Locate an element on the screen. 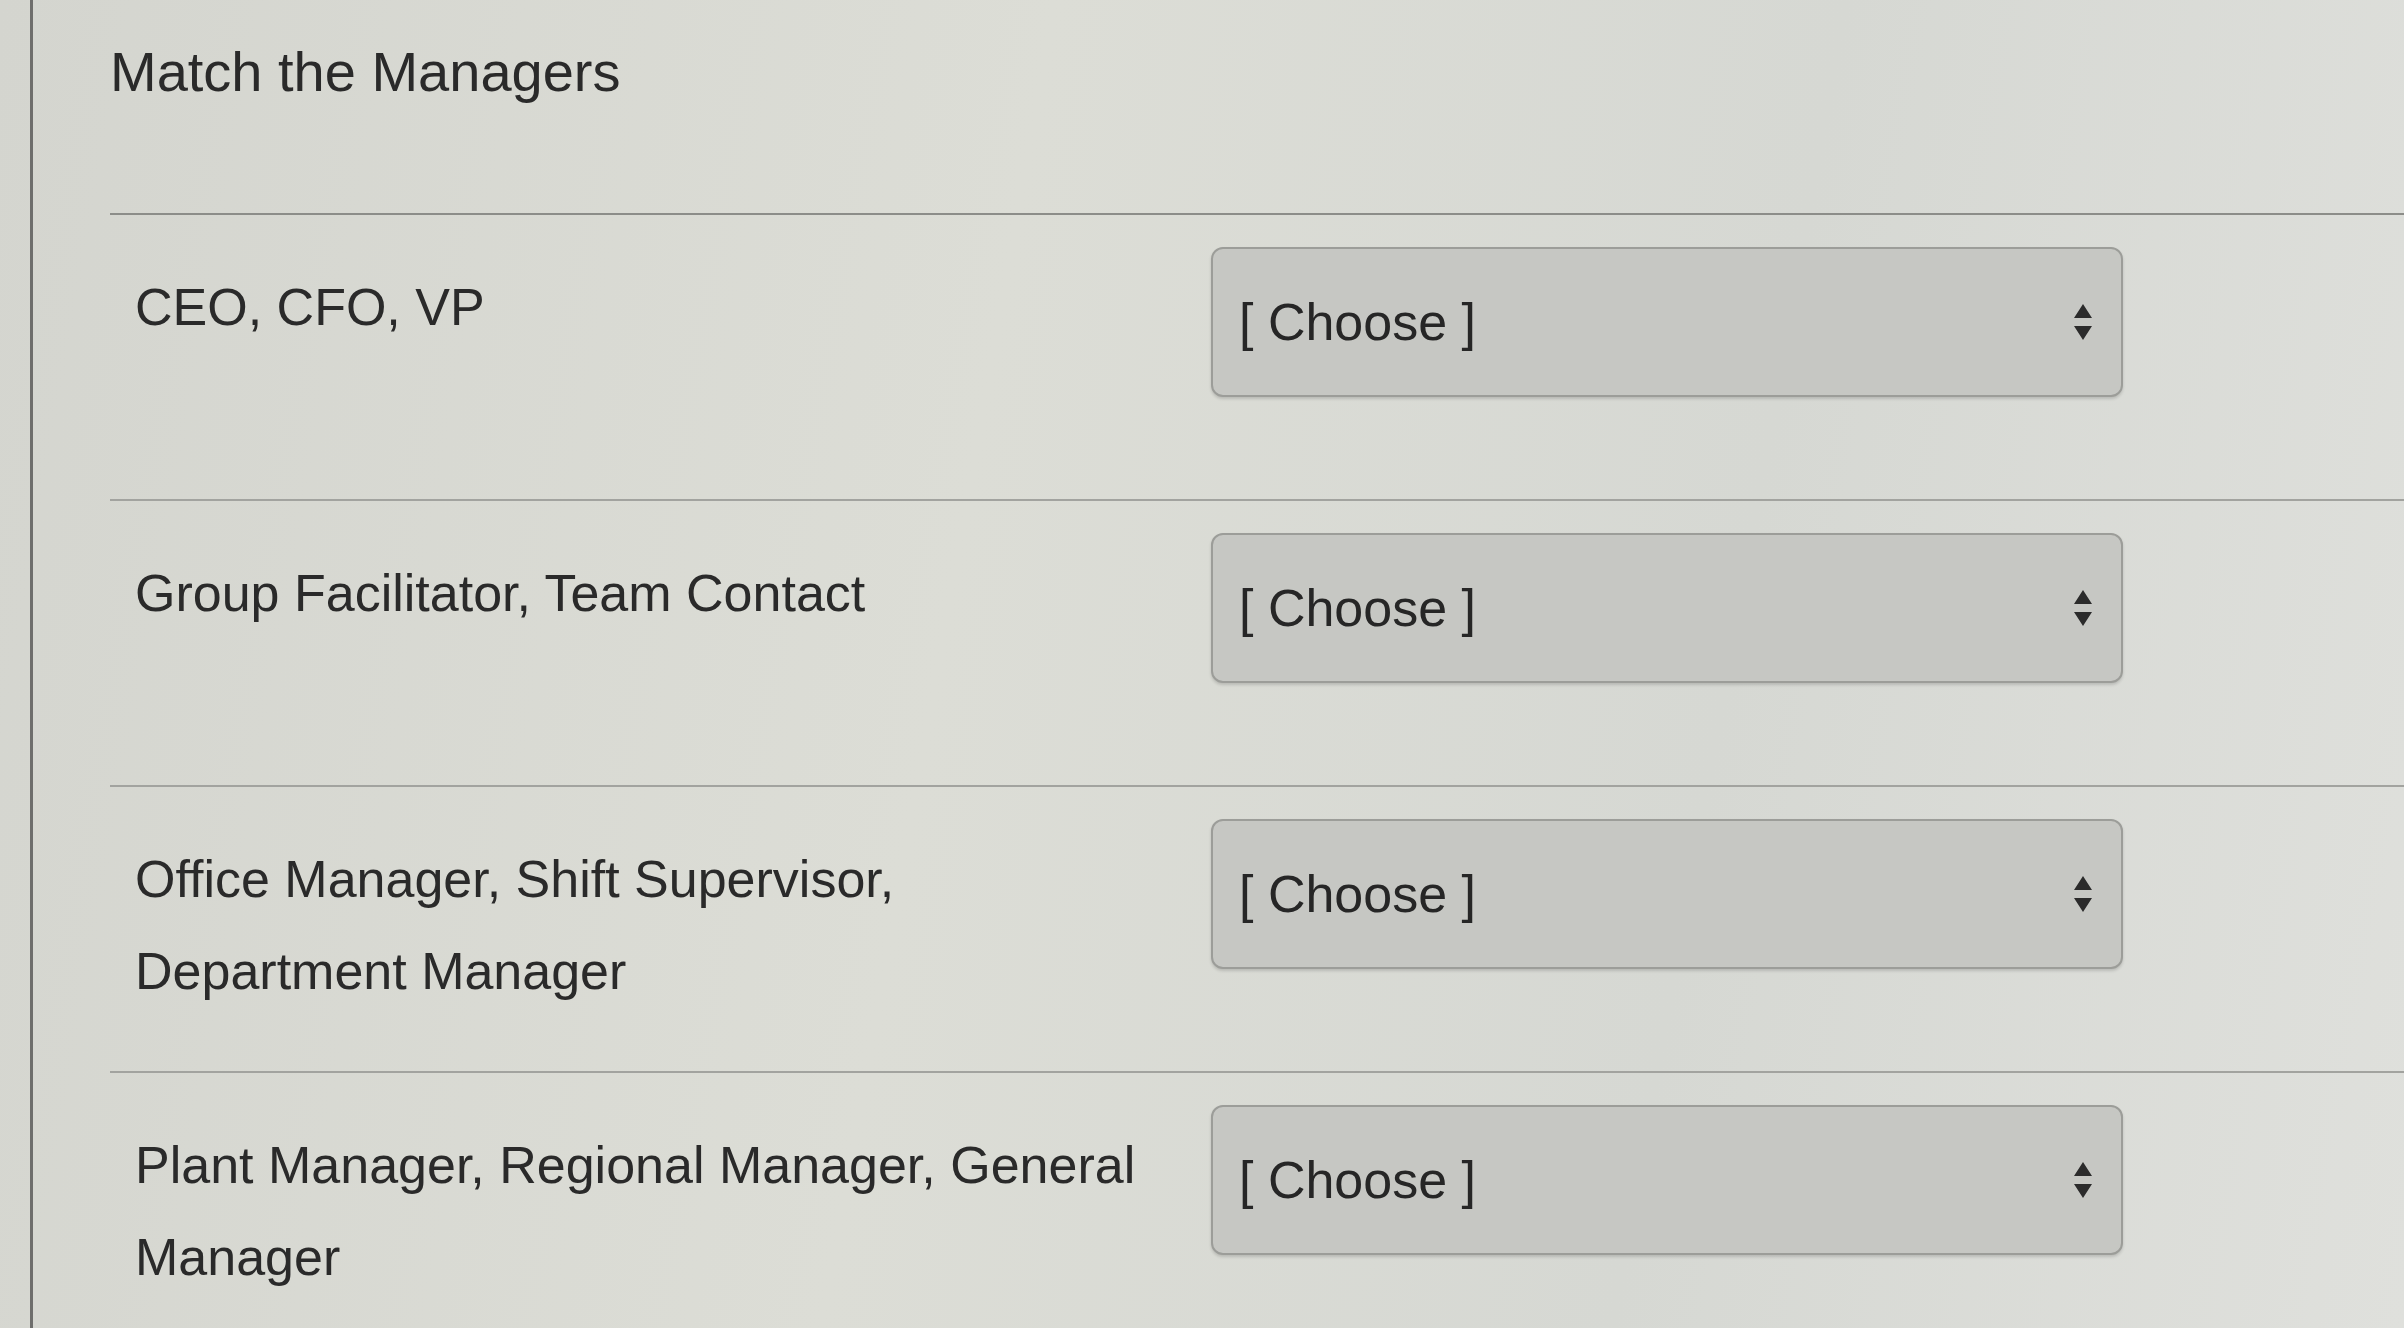 The width and height of the screenshot is (2404, 1328). match-prompt: CEO, CFO, VP is located at coordinates (310, 307).